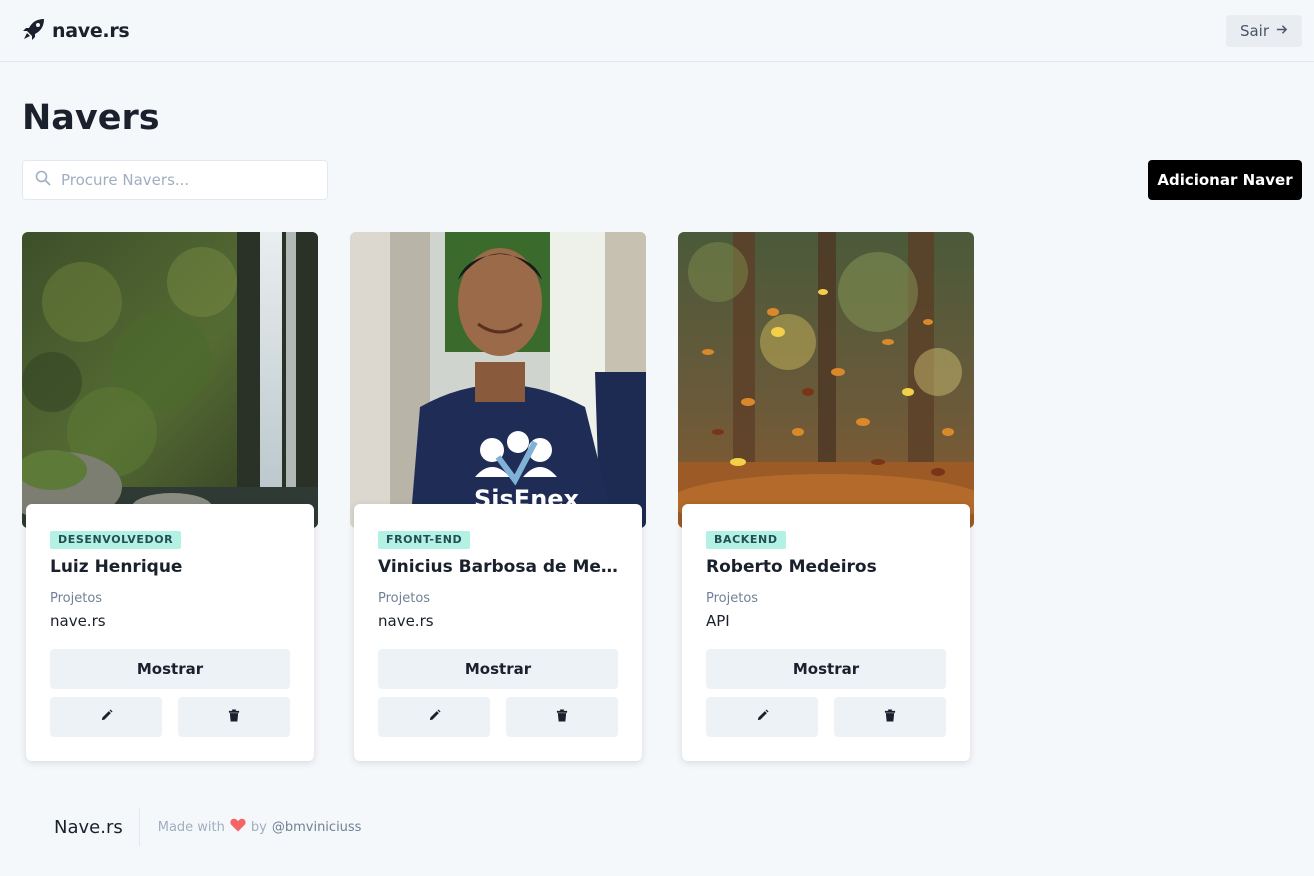  I want to click on portrait-photo: SisEnex, so click(498, 380).